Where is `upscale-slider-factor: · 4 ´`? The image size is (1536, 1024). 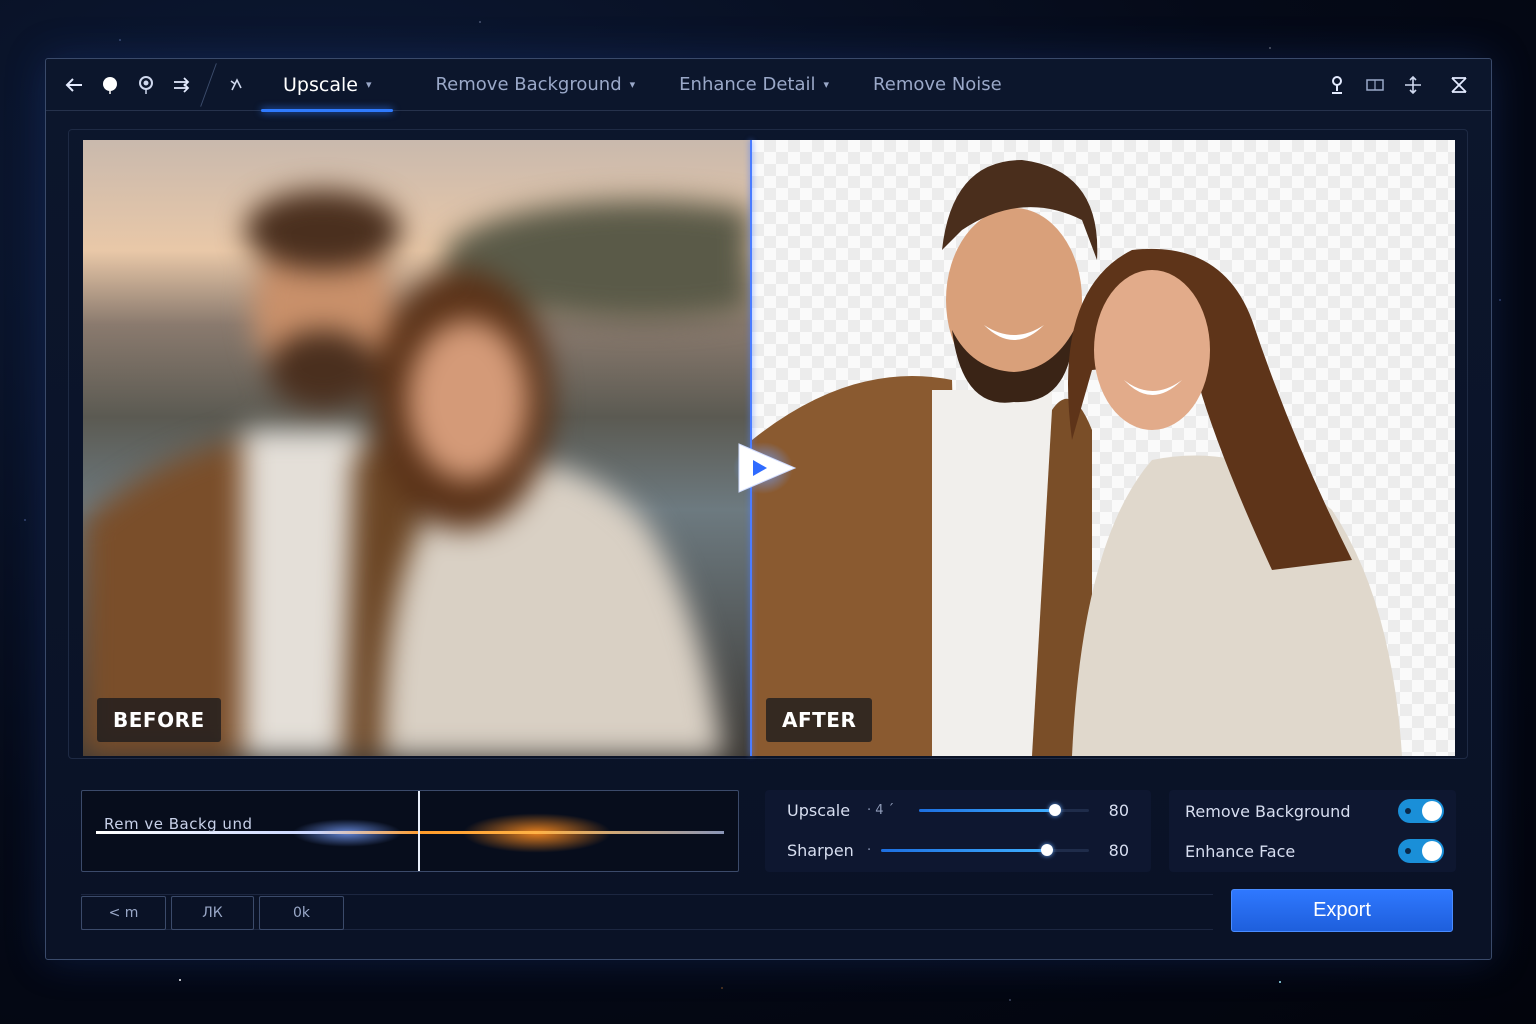 upscale-slider-factor: · 4 ´ is located at coordinates (881, 810).